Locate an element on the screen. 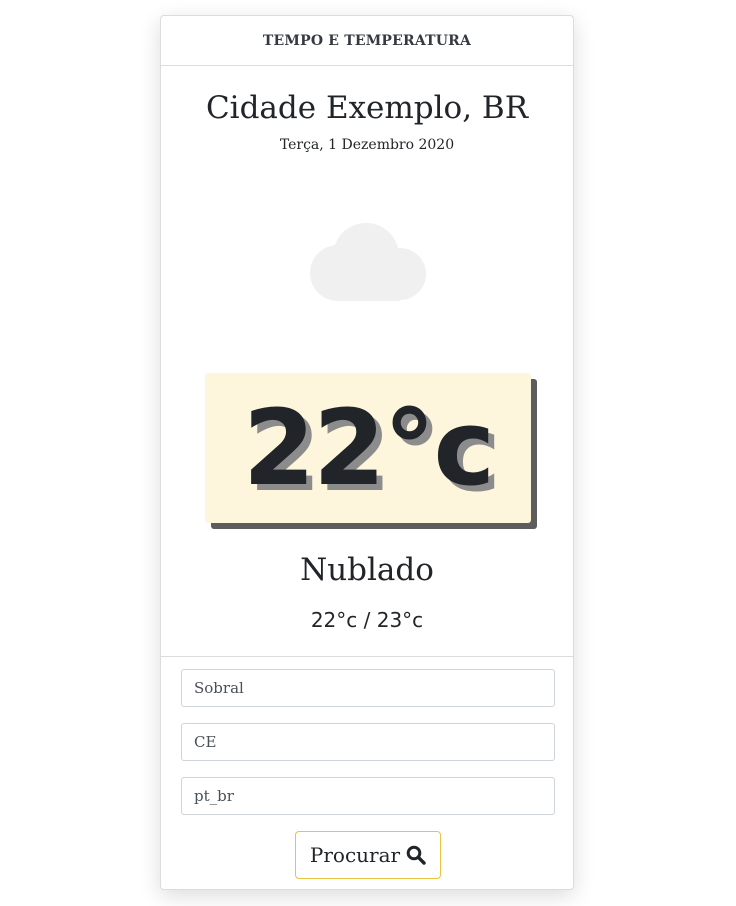 Image resolution: width=736 pixels, height=906 pixels. cloud-icon is located at coordinates (369, 263).